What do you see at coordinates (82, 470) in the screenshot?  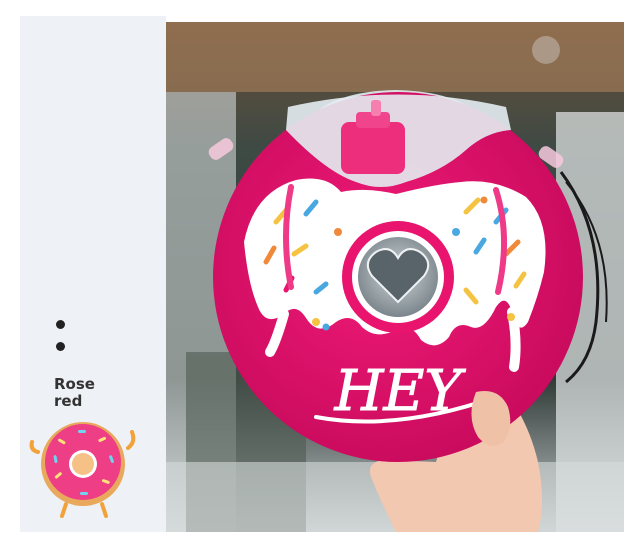 I see `donut-mascot-icon` at bounding box center [82, 470].